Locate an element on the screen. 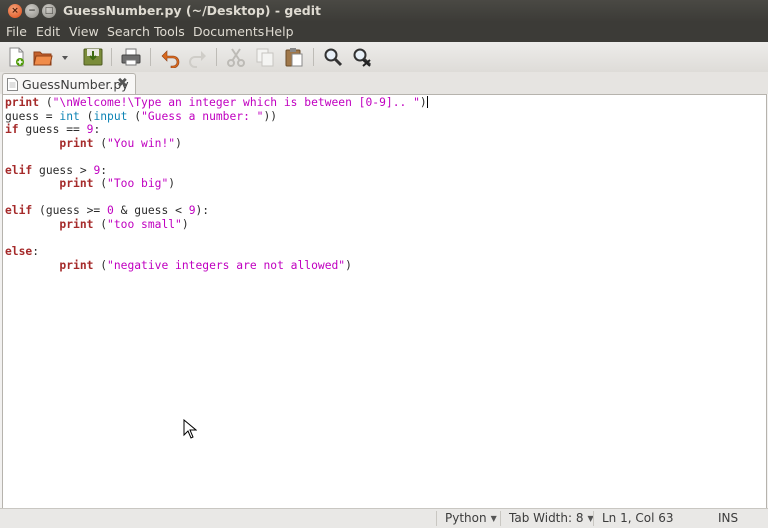 This screenshot has height=528, width=768. window-close-button: × is located at coordinates (15, 11).